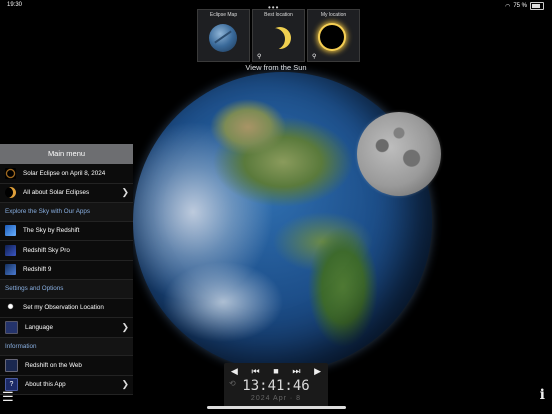  What do you see at coordinates (276, 407) in the screenshot?
I see `home-indicator` at bounding box center [276, 407].